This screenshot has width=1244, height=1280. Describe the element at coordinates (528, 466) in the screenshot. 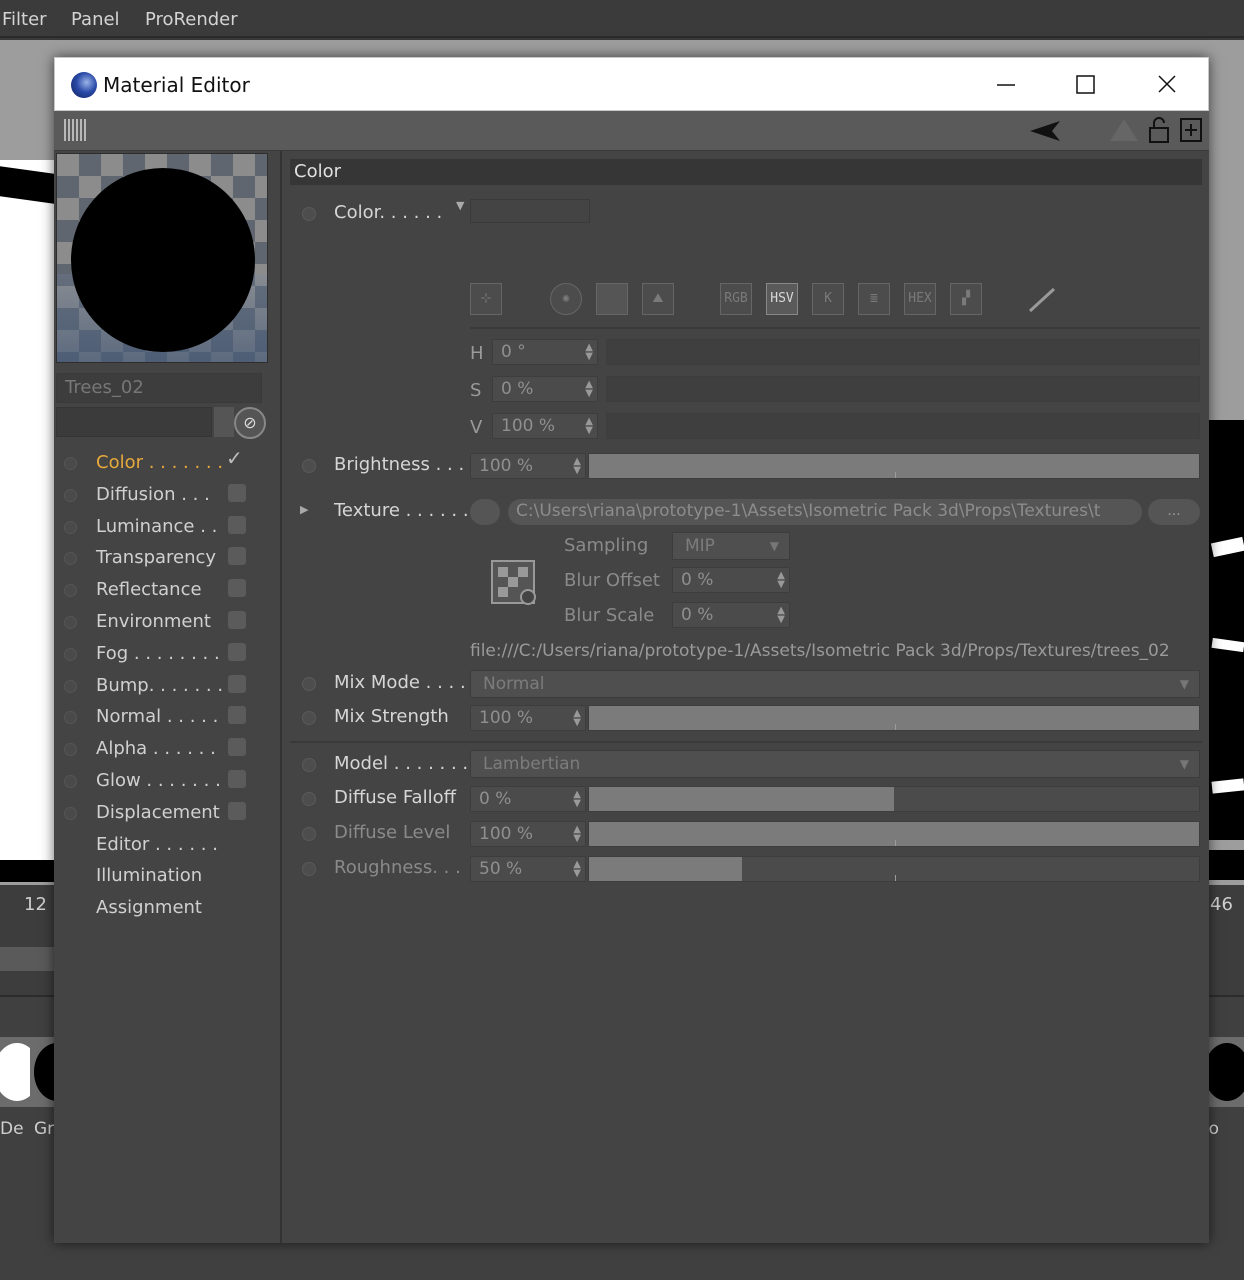

I see `brightness-field: 100 % ▲ ▼` at that location.